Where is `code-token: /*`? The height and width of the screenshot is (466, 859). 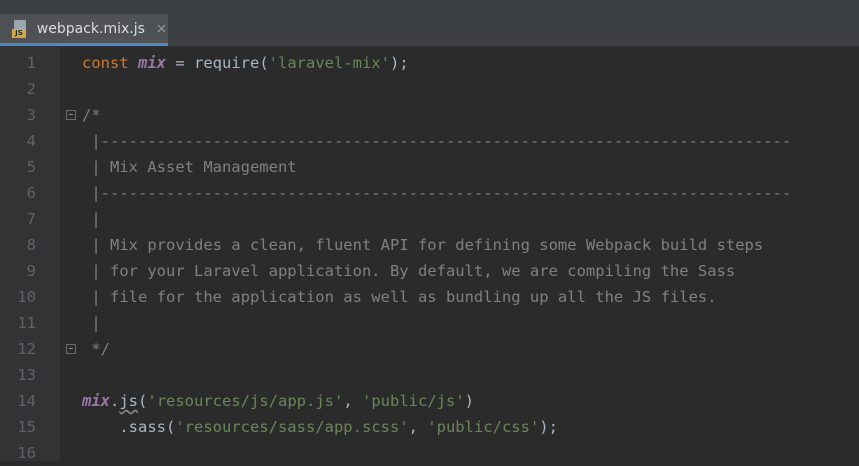
code-token: /* is located at coordinates (91, 115).